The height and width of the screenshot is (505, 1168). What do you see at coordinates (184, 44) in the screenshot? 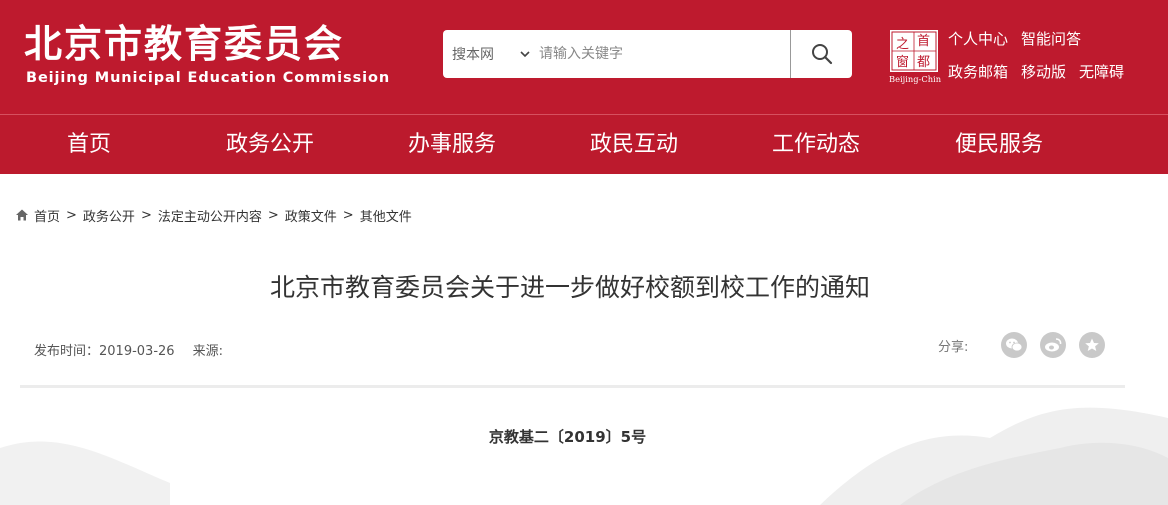
I see `site-logo-chinese: 北京市教育委员会` at bounding box center [184, 44].